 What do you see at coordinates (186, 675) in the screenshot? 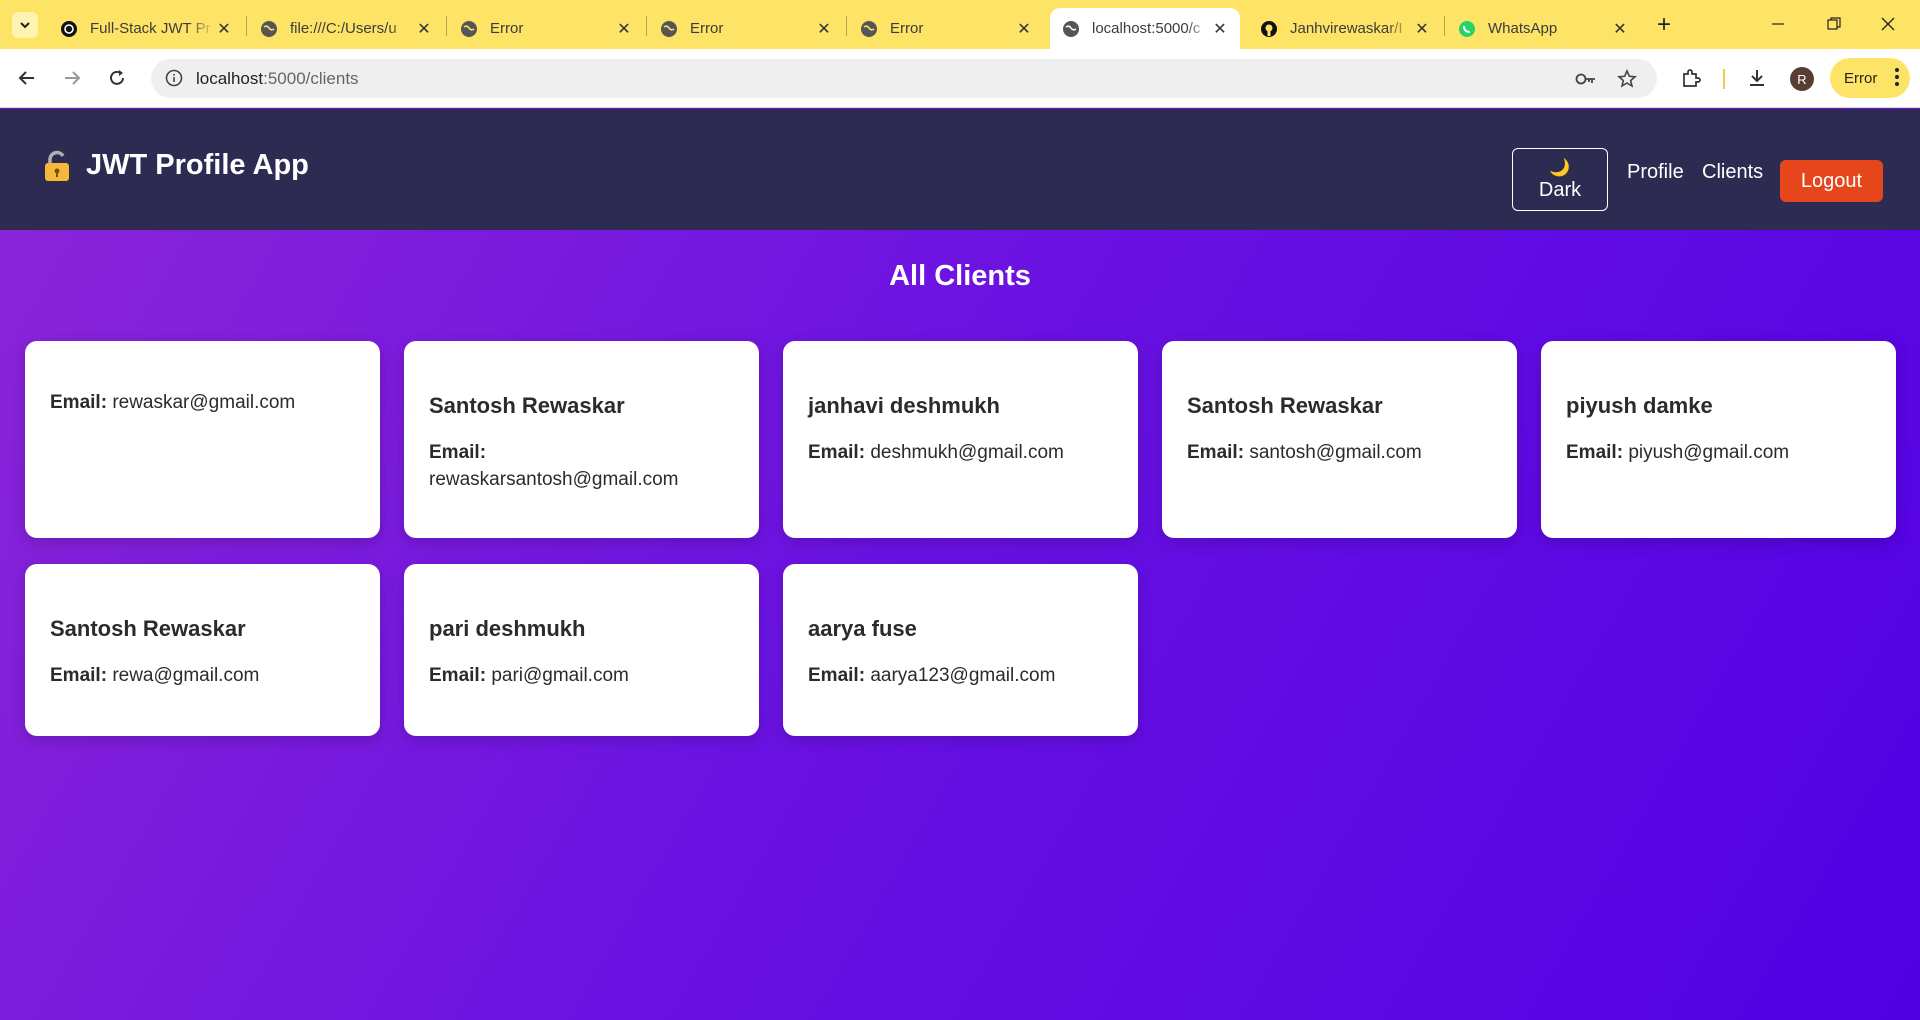
I see `client-email: rewa@gmail.com` at bounding box center [186, 675].